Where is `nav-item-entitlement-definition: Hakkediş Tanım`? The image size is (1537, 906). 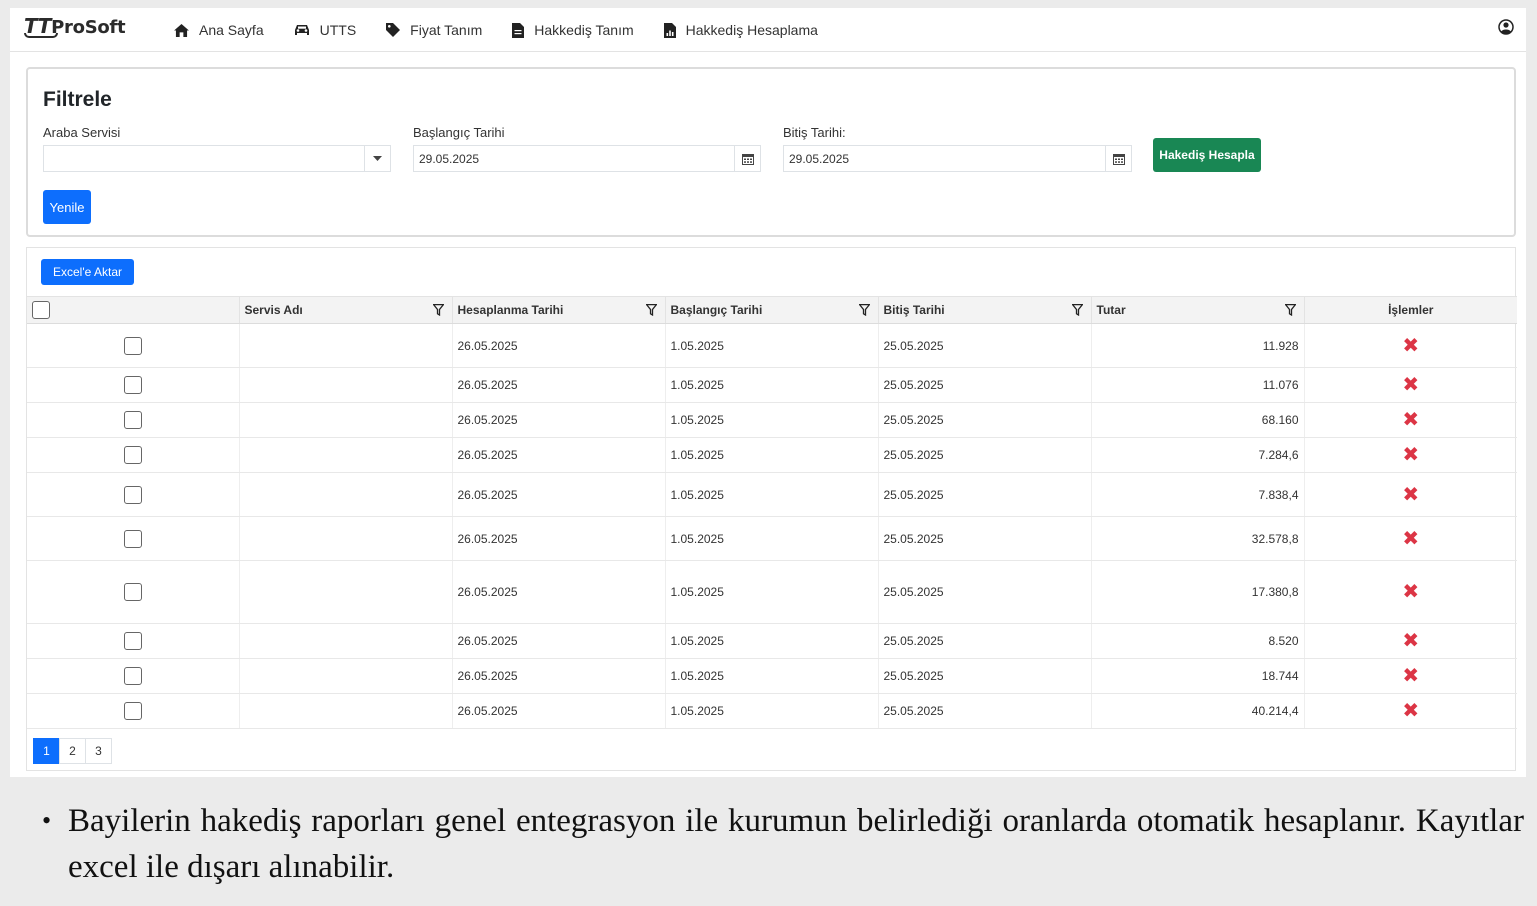 nav-item-entitlement-definition: Hakkediş Tanım is located at coordinates (573, 30).